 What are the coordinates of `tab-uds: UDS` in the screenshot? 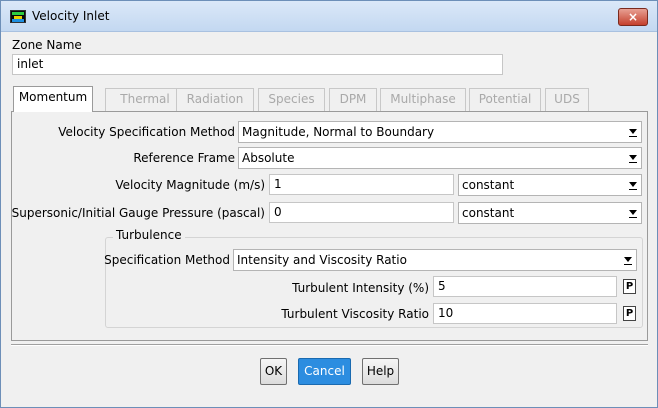 It's located at (567, 99).